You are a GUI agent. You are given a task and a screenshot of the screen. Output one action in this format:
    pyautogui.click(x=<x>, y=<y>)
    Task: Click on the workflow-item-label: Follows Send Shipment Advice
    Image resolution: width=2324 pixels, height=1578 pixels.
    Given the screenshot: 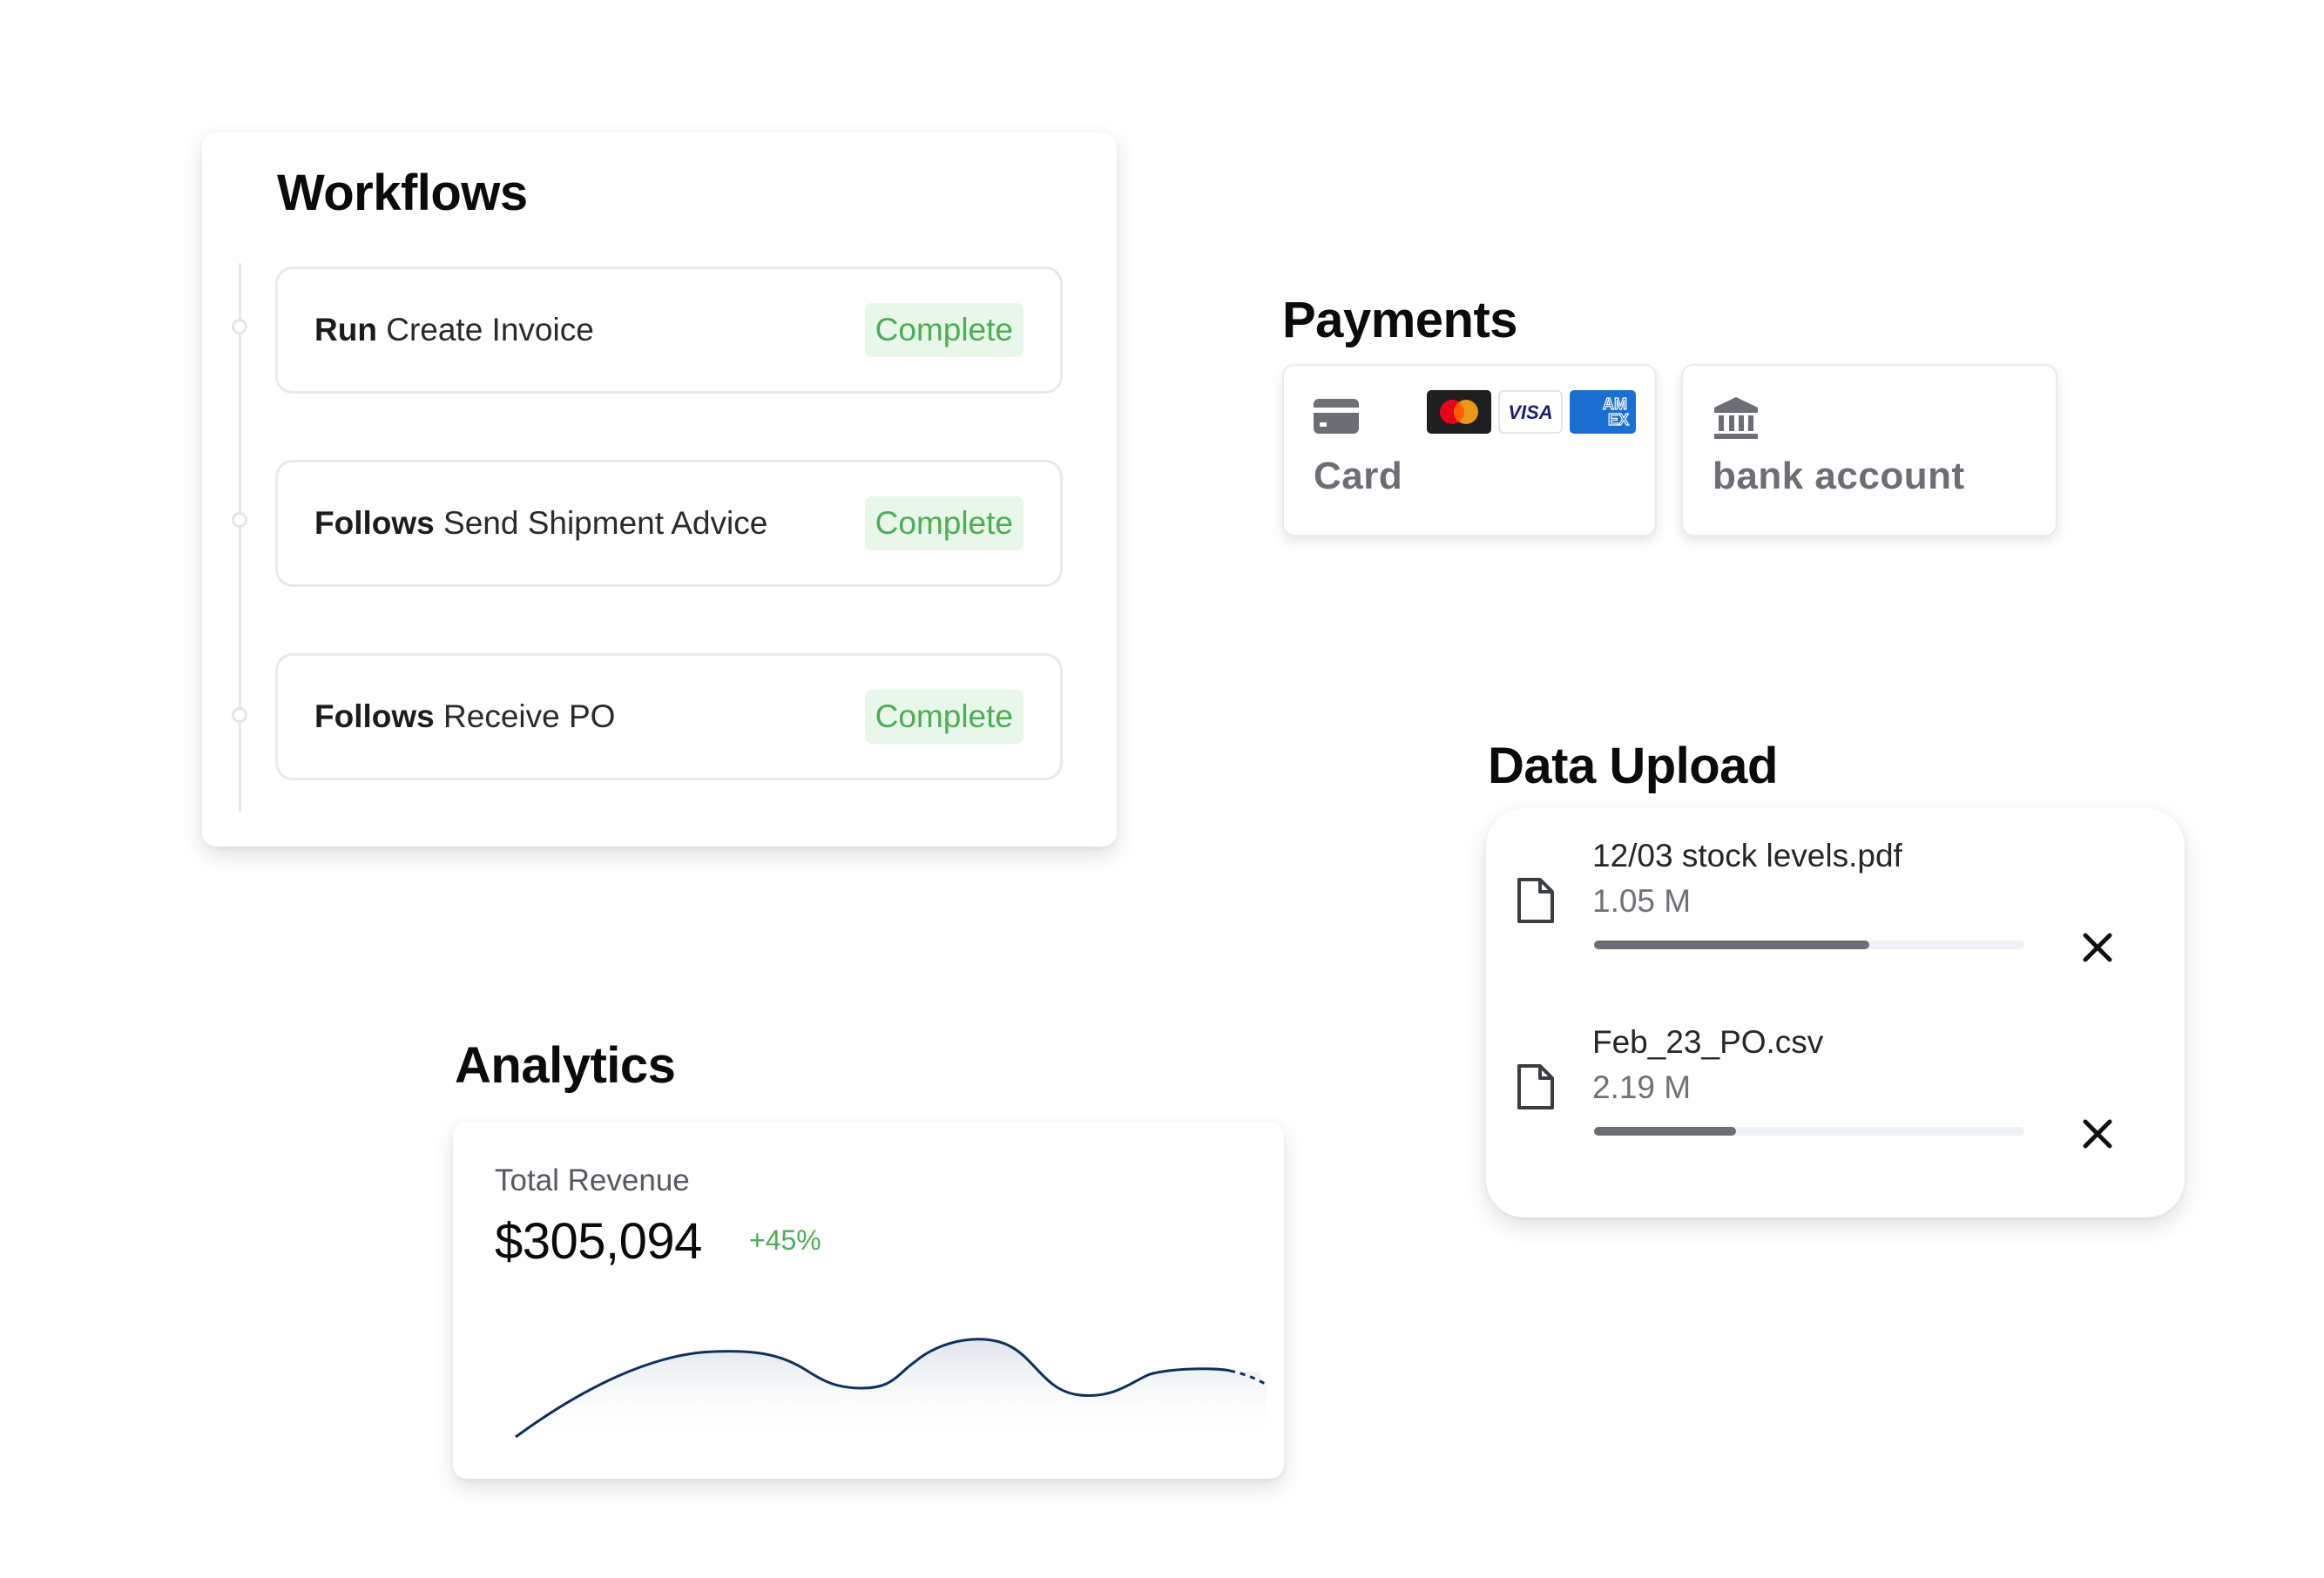 What is the action you would take?
    pyautogui.click(x=540, y=523)
    